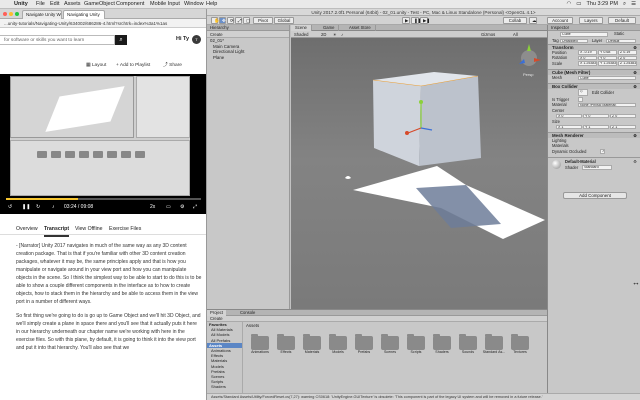 This screenshot has height=400, width=640. What do you see at coordinates (596, 126) in the screenshot?
I see `size-y-field: Y 1` at bounding box center [596, 126].